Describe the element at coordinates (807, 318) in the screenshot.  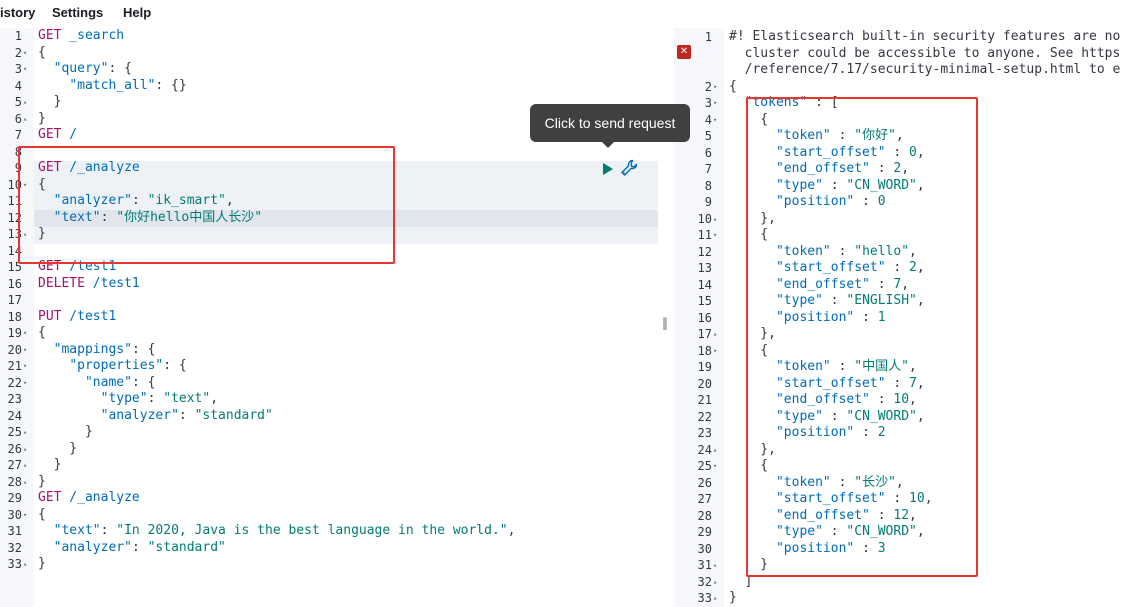
I see `code-line: "position" : 1` at that location.